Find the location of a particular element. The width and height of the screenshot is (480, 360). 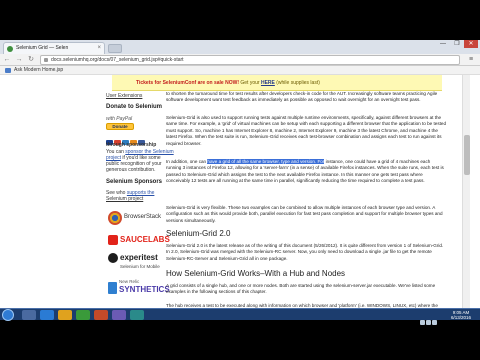

sponsor-name: BrowserStack is located at coordinates (143, 217).